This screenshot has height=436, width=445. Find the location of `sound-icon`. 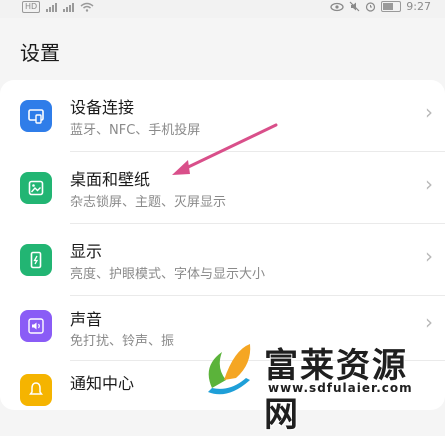

sound-icon is located at coordinates (36, 326).